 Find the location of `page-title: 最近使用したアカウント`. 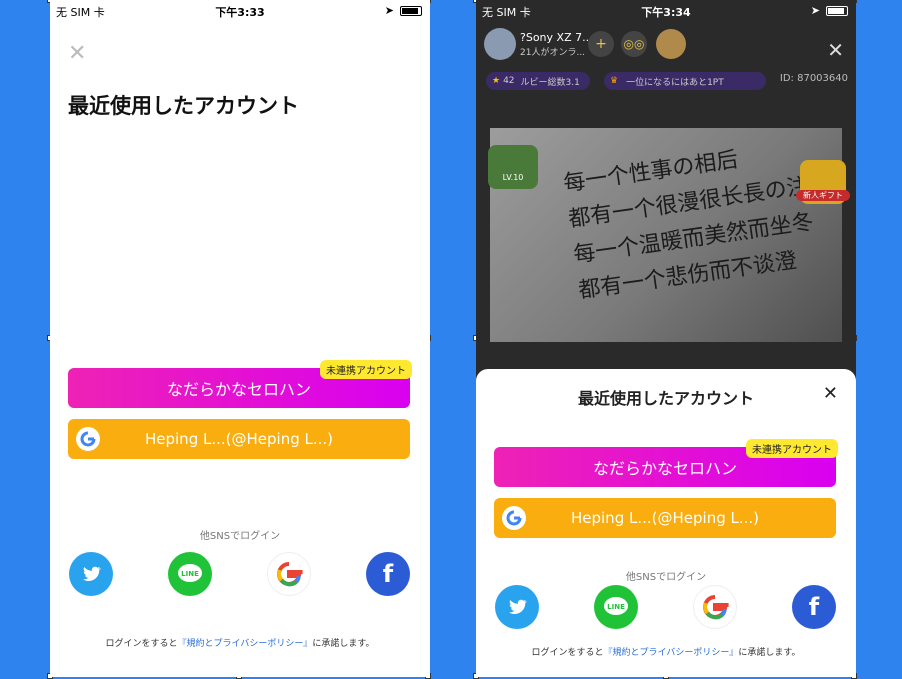

page-title: 最近使用したアカウント is located at coordinates (183, 106).